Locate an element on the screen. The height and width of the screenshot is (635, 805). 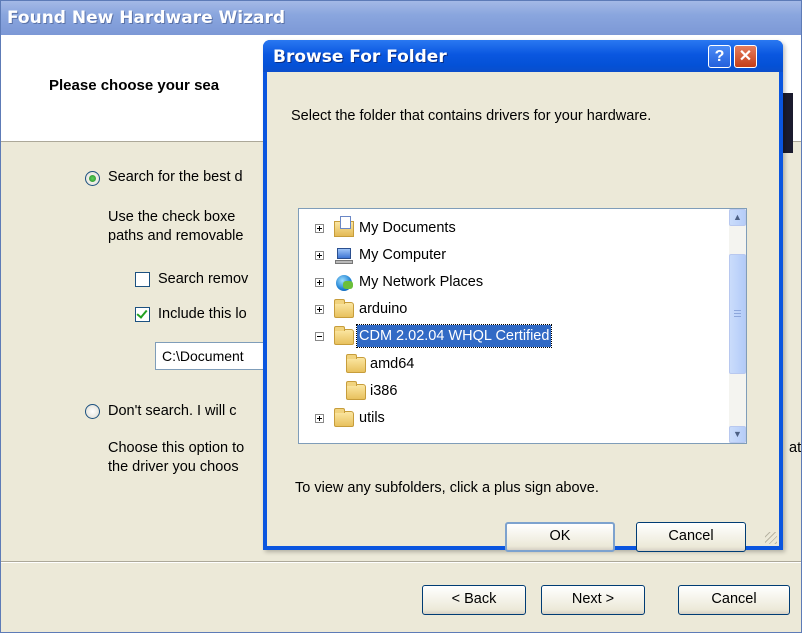
option-dont-desc-1: Choose this option to is located at coordinates (176, 448).